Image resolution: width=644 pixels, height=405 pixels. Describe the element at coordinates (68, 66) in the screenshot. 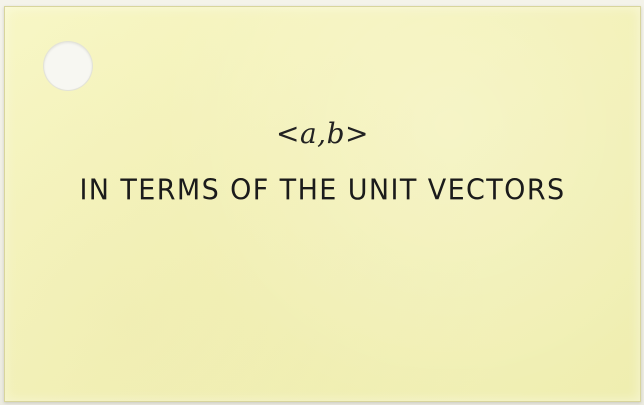

I see `punch-hole-icon` at that location.